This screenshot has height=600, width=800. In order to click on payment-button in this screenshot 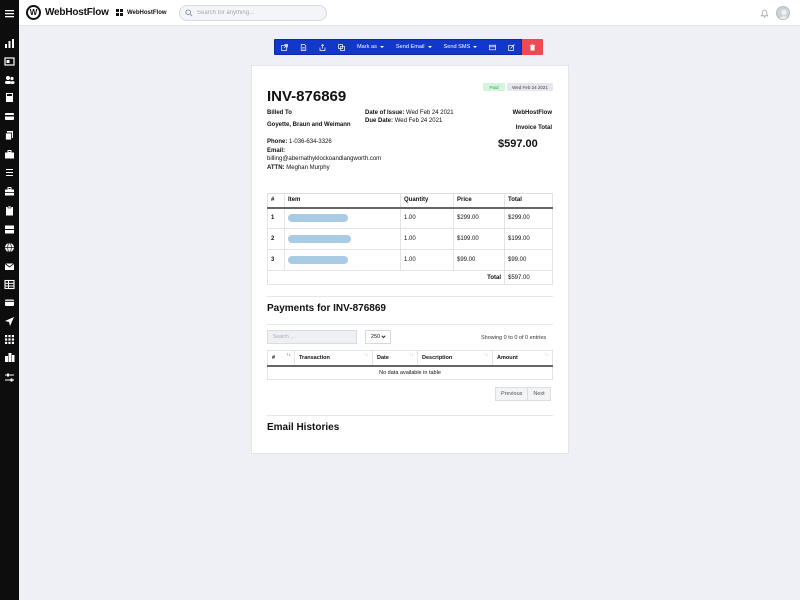, I will do `click(492, 47)`.